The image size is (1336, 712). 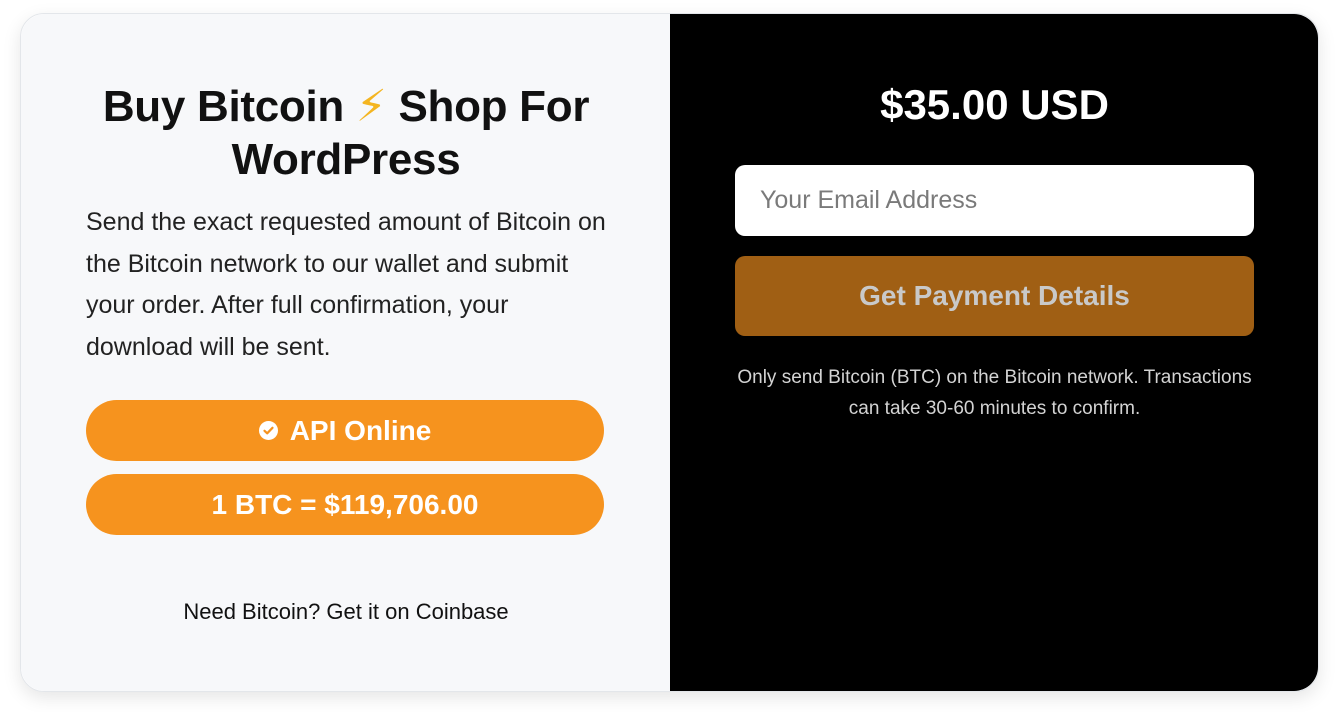 I want to click on btc-rate-label: 1 BTC = $119,706.00, so click(x=345, y=504).